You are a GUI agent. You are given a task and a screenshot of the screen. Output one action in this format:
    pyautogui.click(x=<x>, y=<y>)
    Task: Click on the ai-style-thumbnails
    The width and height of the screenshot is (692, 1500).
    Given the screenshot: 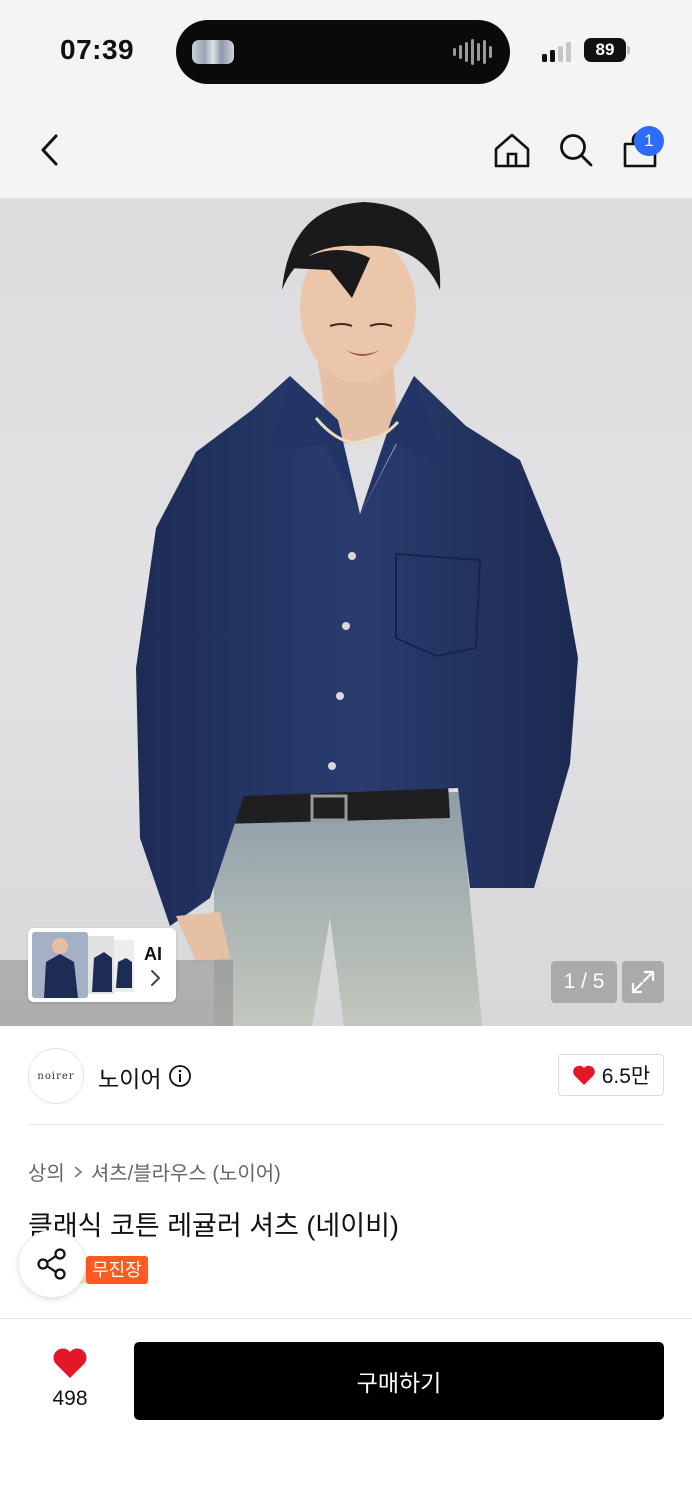 What is the action you would take?
    pyautogui.click(x=83, y=965)
    